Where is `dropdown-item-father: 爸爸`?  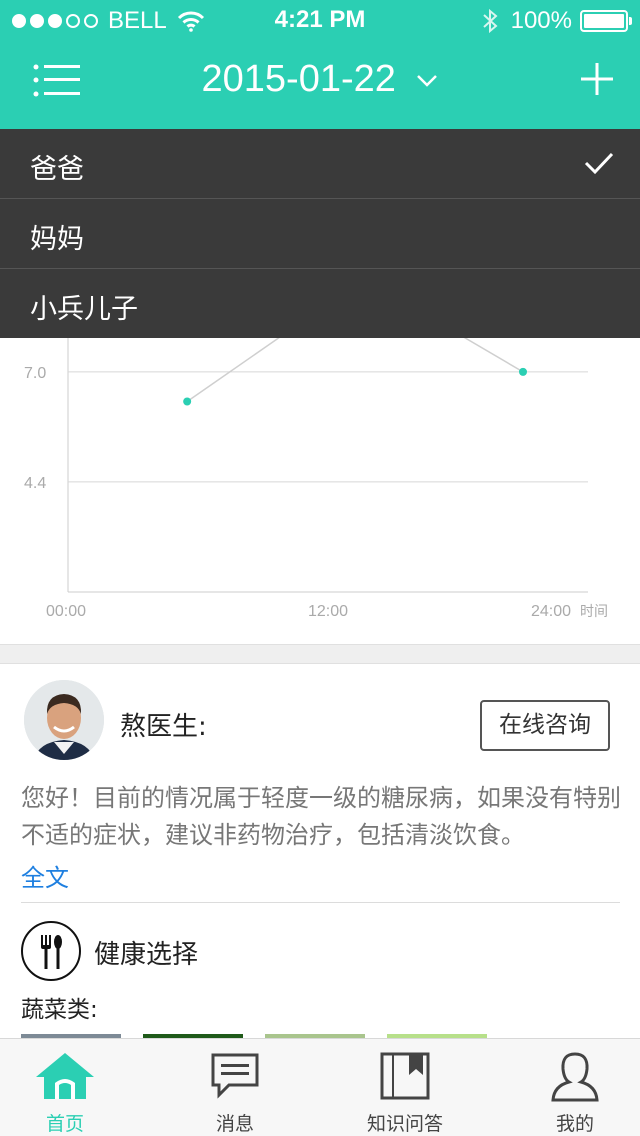
dropdown-item-father: 爸爸 is located at coordinates (320, 164).